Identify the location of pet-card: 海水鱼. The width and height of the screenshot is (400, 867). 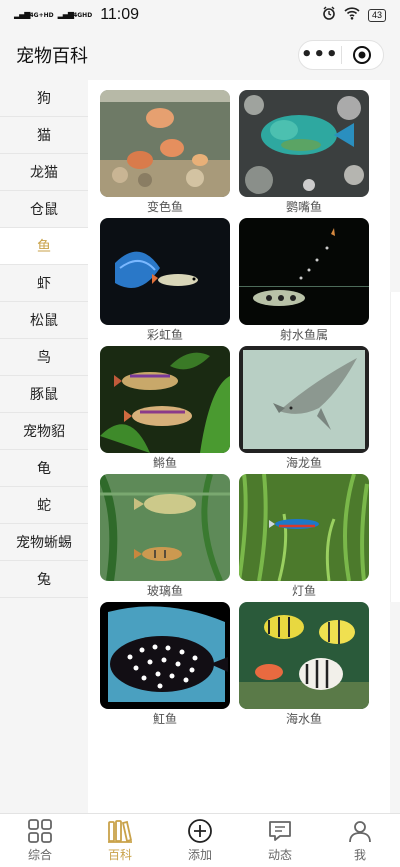
(304, 664).